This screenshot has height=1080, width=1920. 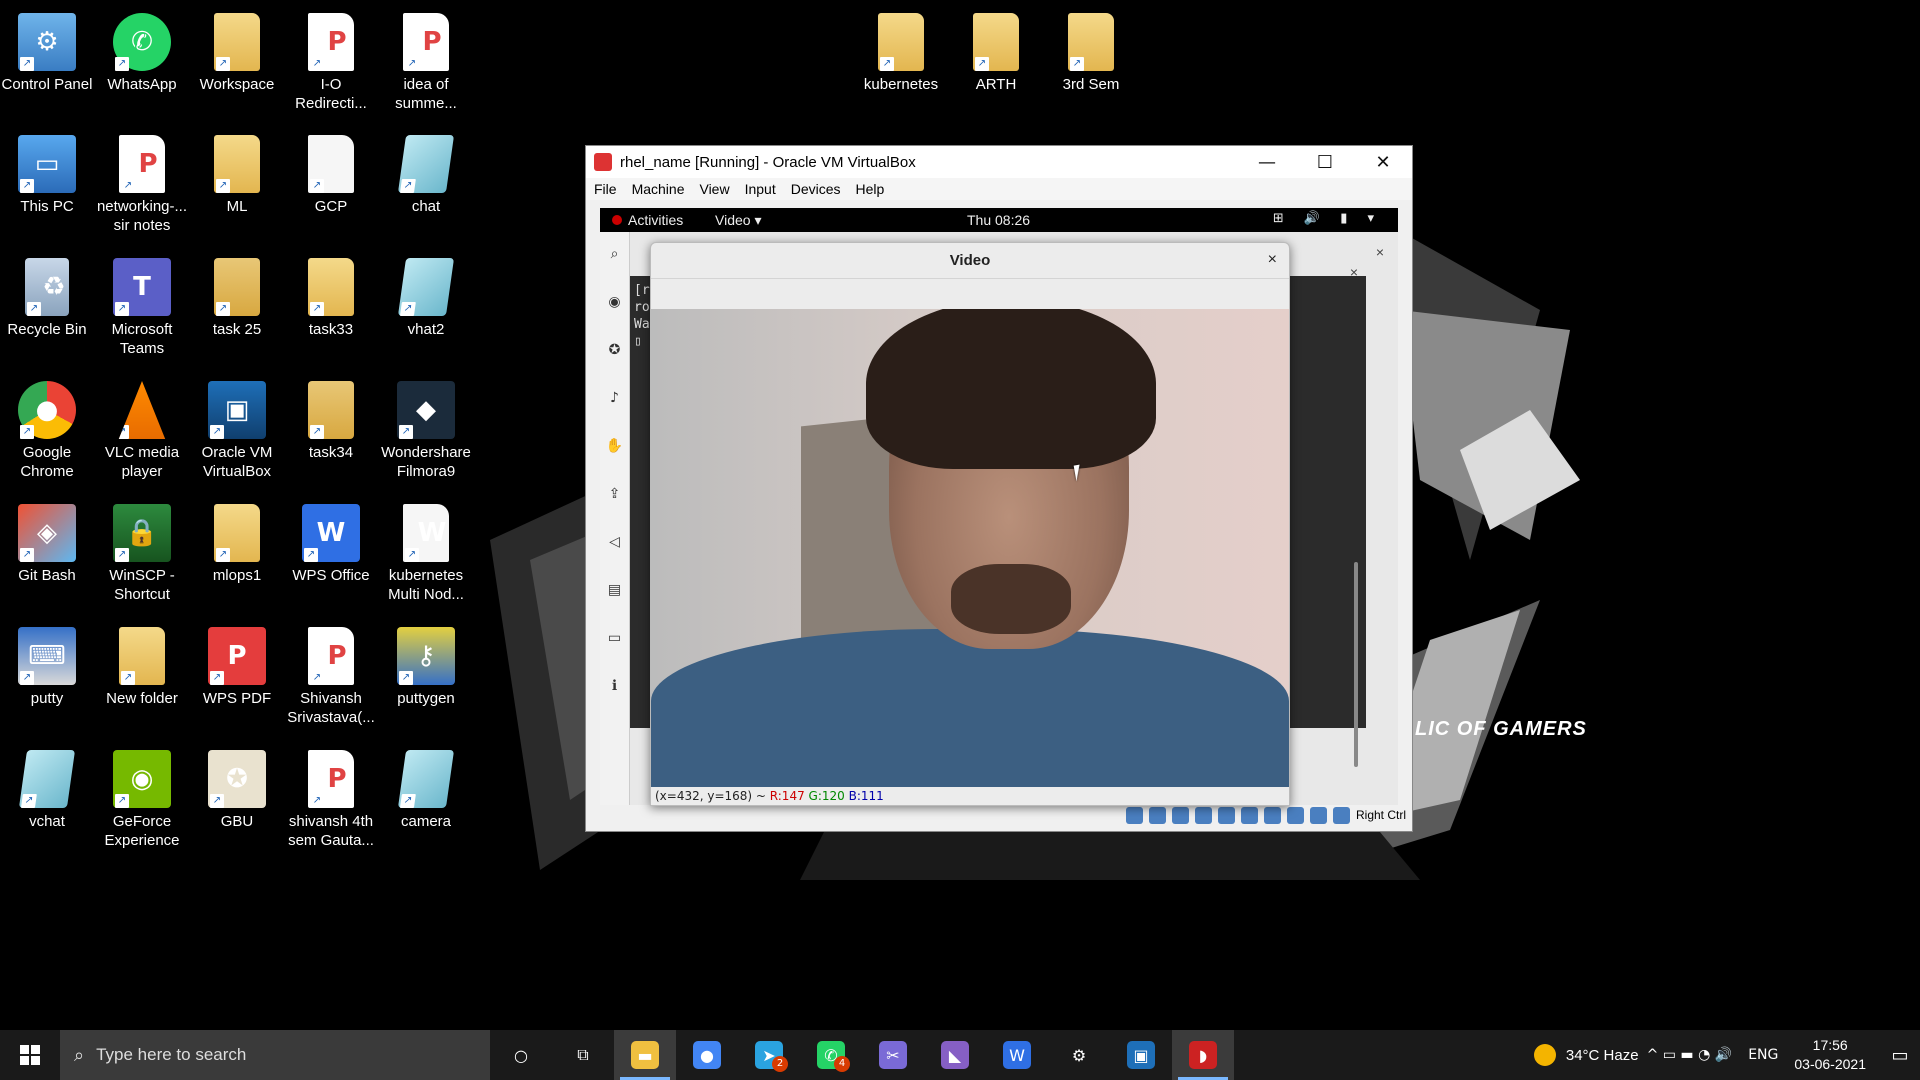 What do you see at coordinates (426, 779) in the screenshot?
I see `chat-file-icon: ↗` at bounding box center [426, 779].